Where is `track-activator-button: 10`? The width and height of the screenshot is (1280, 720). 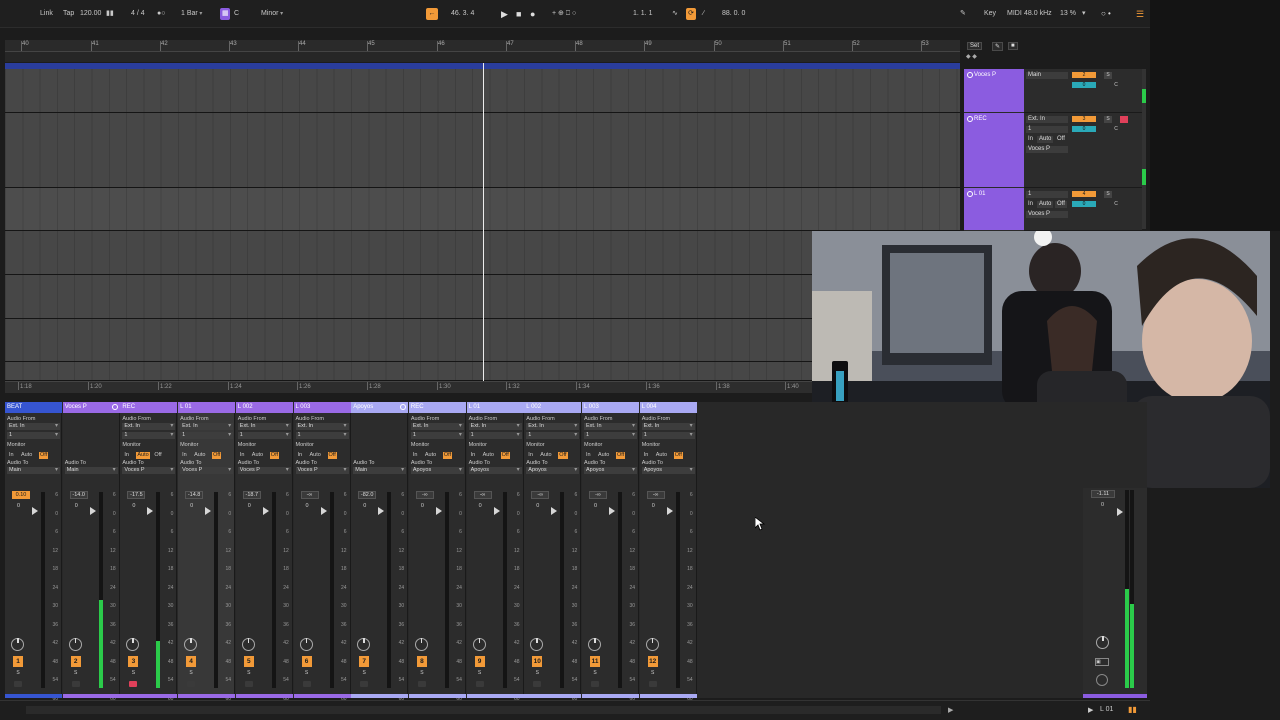
track-activator-button: 10 is located at coordinates (537, 661).